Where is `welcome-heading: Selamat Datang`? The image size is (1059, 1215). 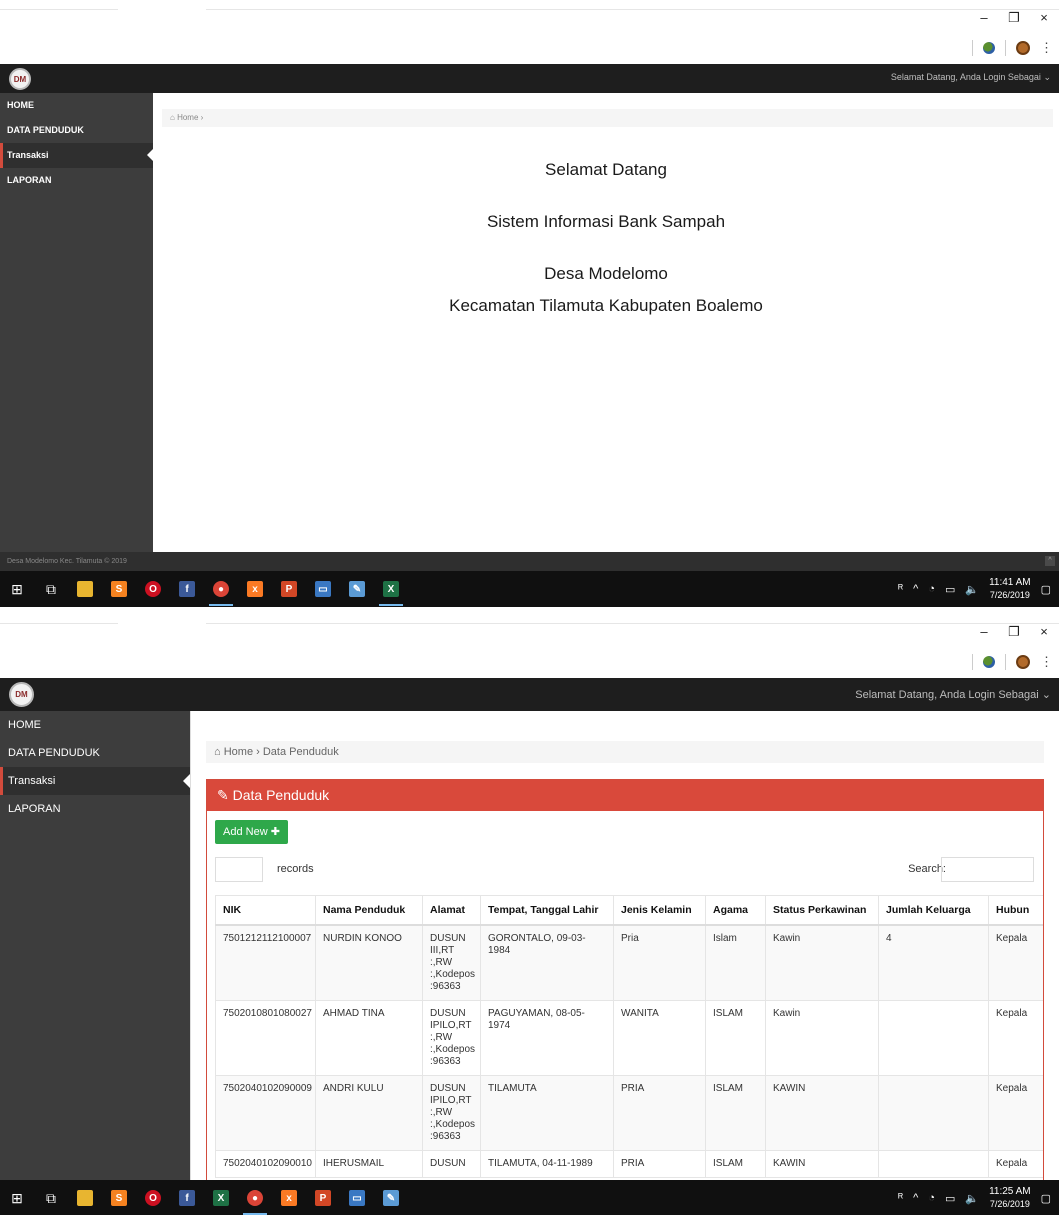
welcome-heading: Selamat Datang is located at coordinates (606, 169).